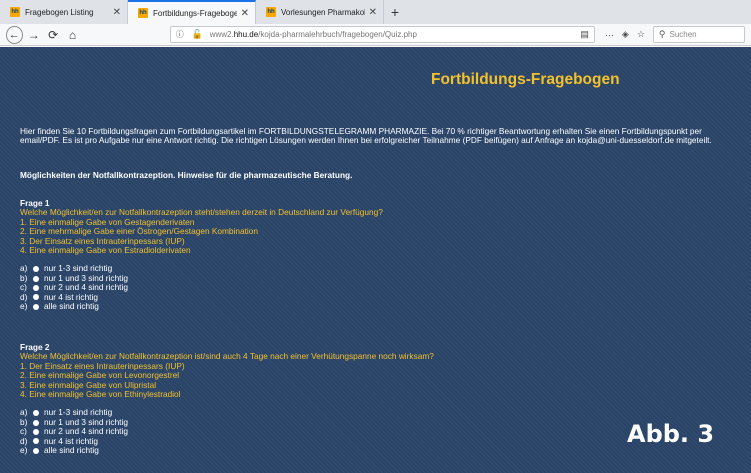 The height and width of the screenshot is (473, 751). I want to click on reload-button: ⟳, so click(53, 35).